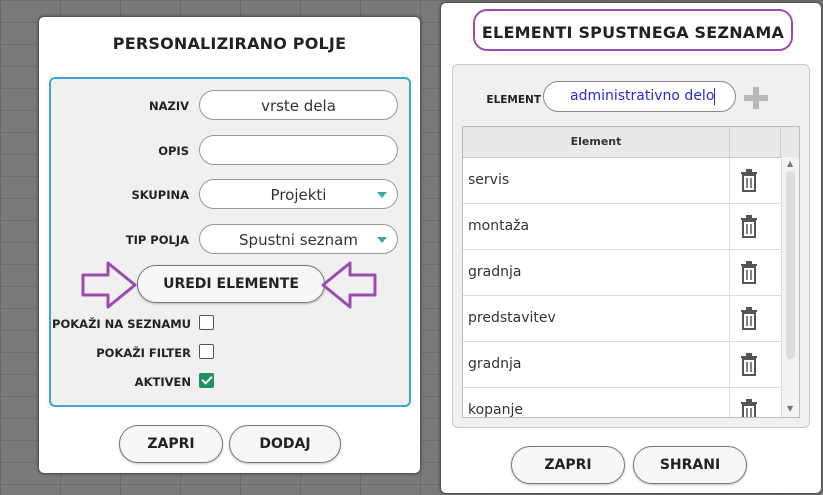 The width and height of the screenshot is (823, 495). What do you see at coordinates (489, 180) in the screenshot?
I see `row-text: servis` at bounding box center [489, 180].